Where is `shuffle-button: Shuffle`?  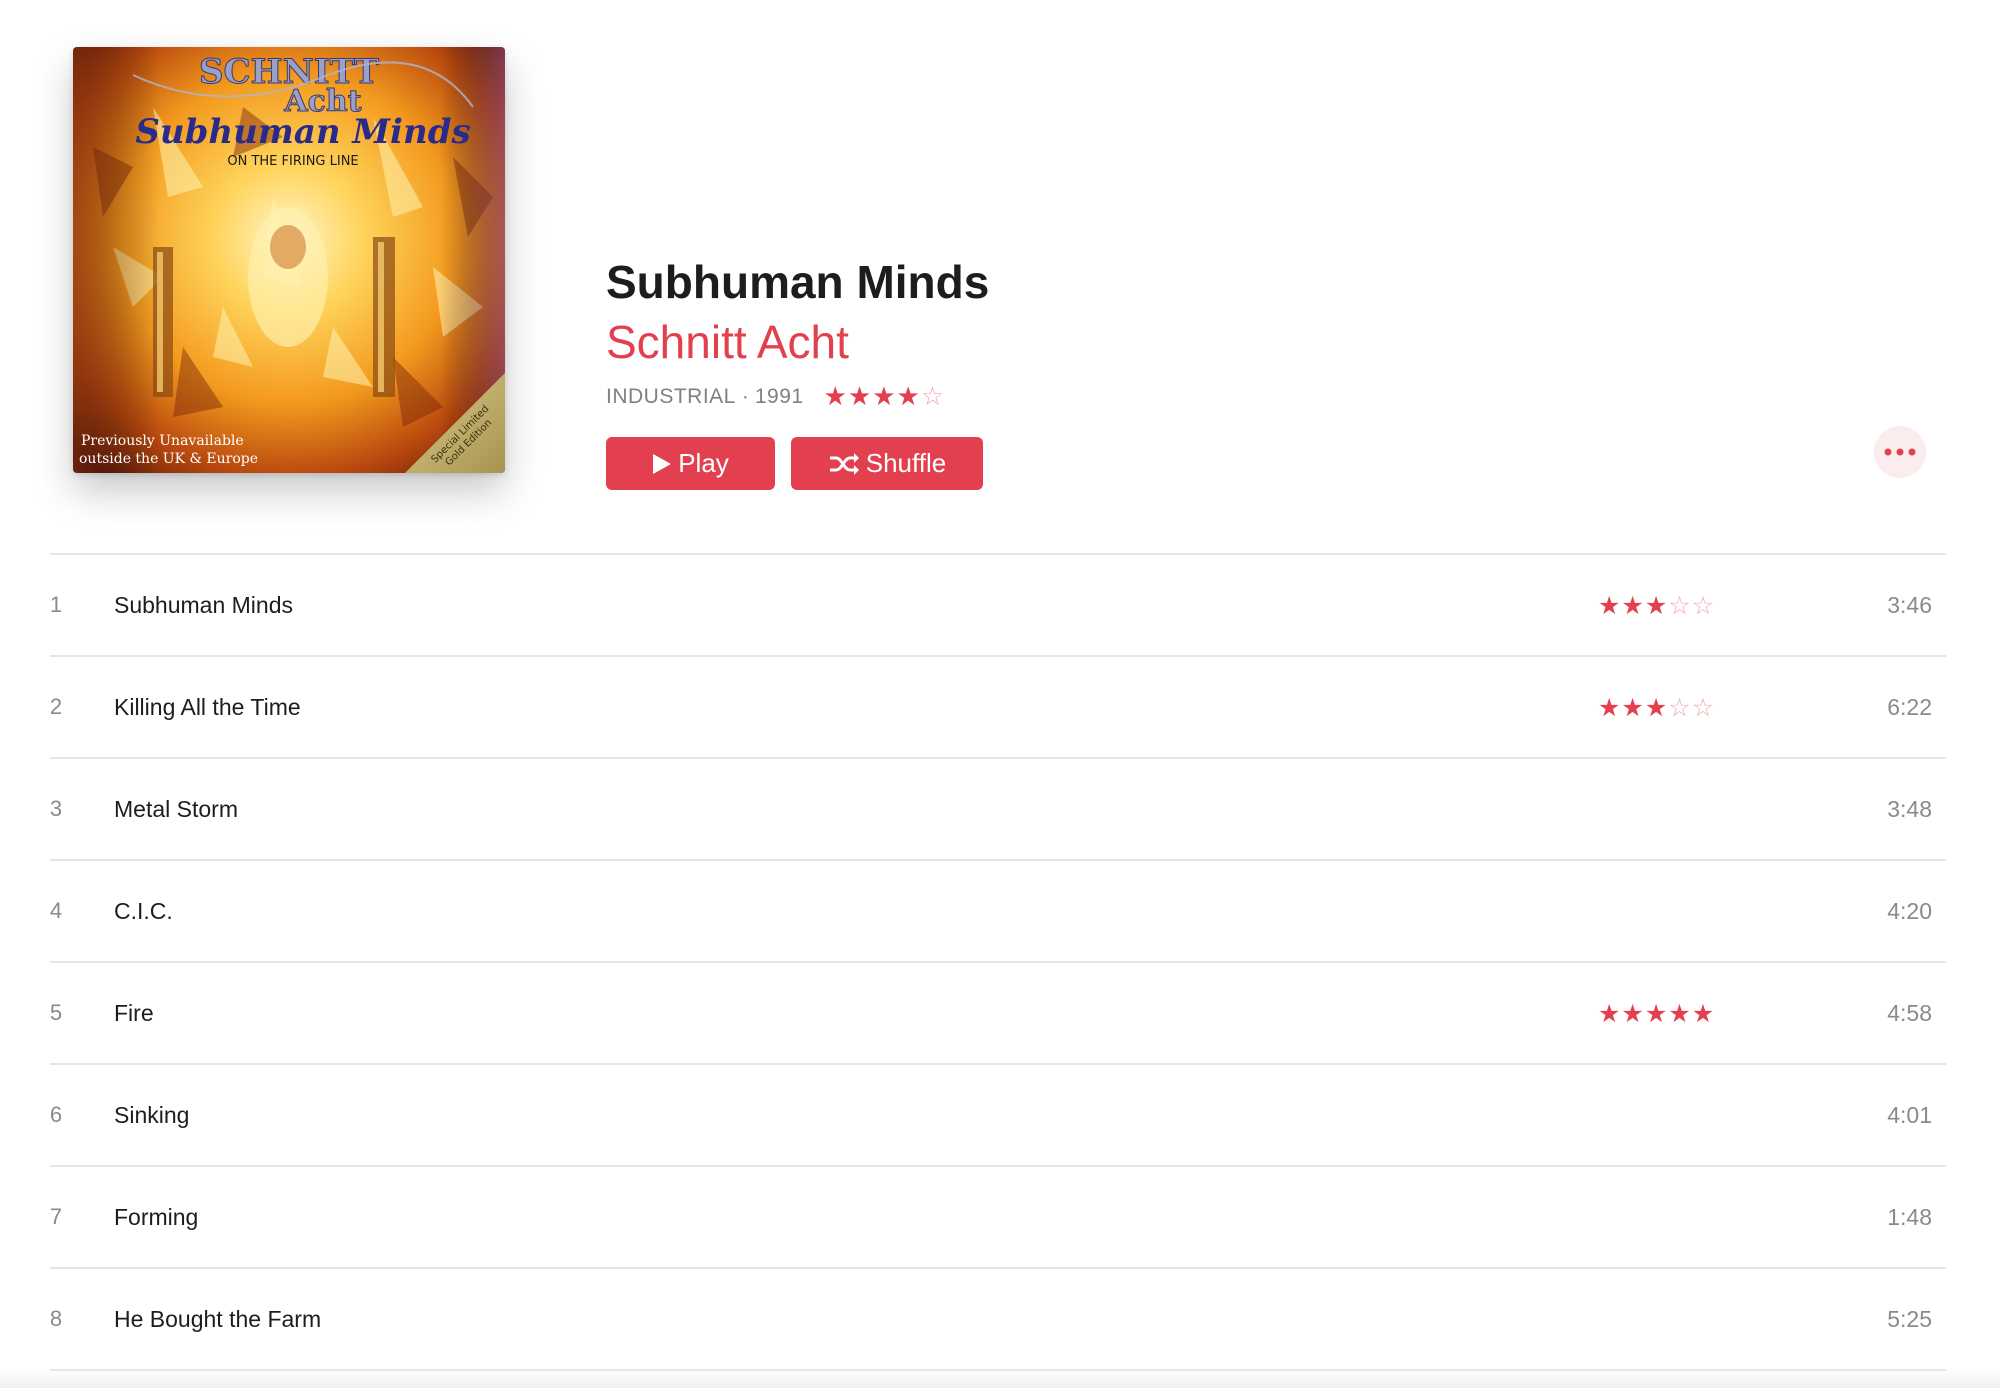 shuffle-button: Shuffle is located at coordinates (887, 463).